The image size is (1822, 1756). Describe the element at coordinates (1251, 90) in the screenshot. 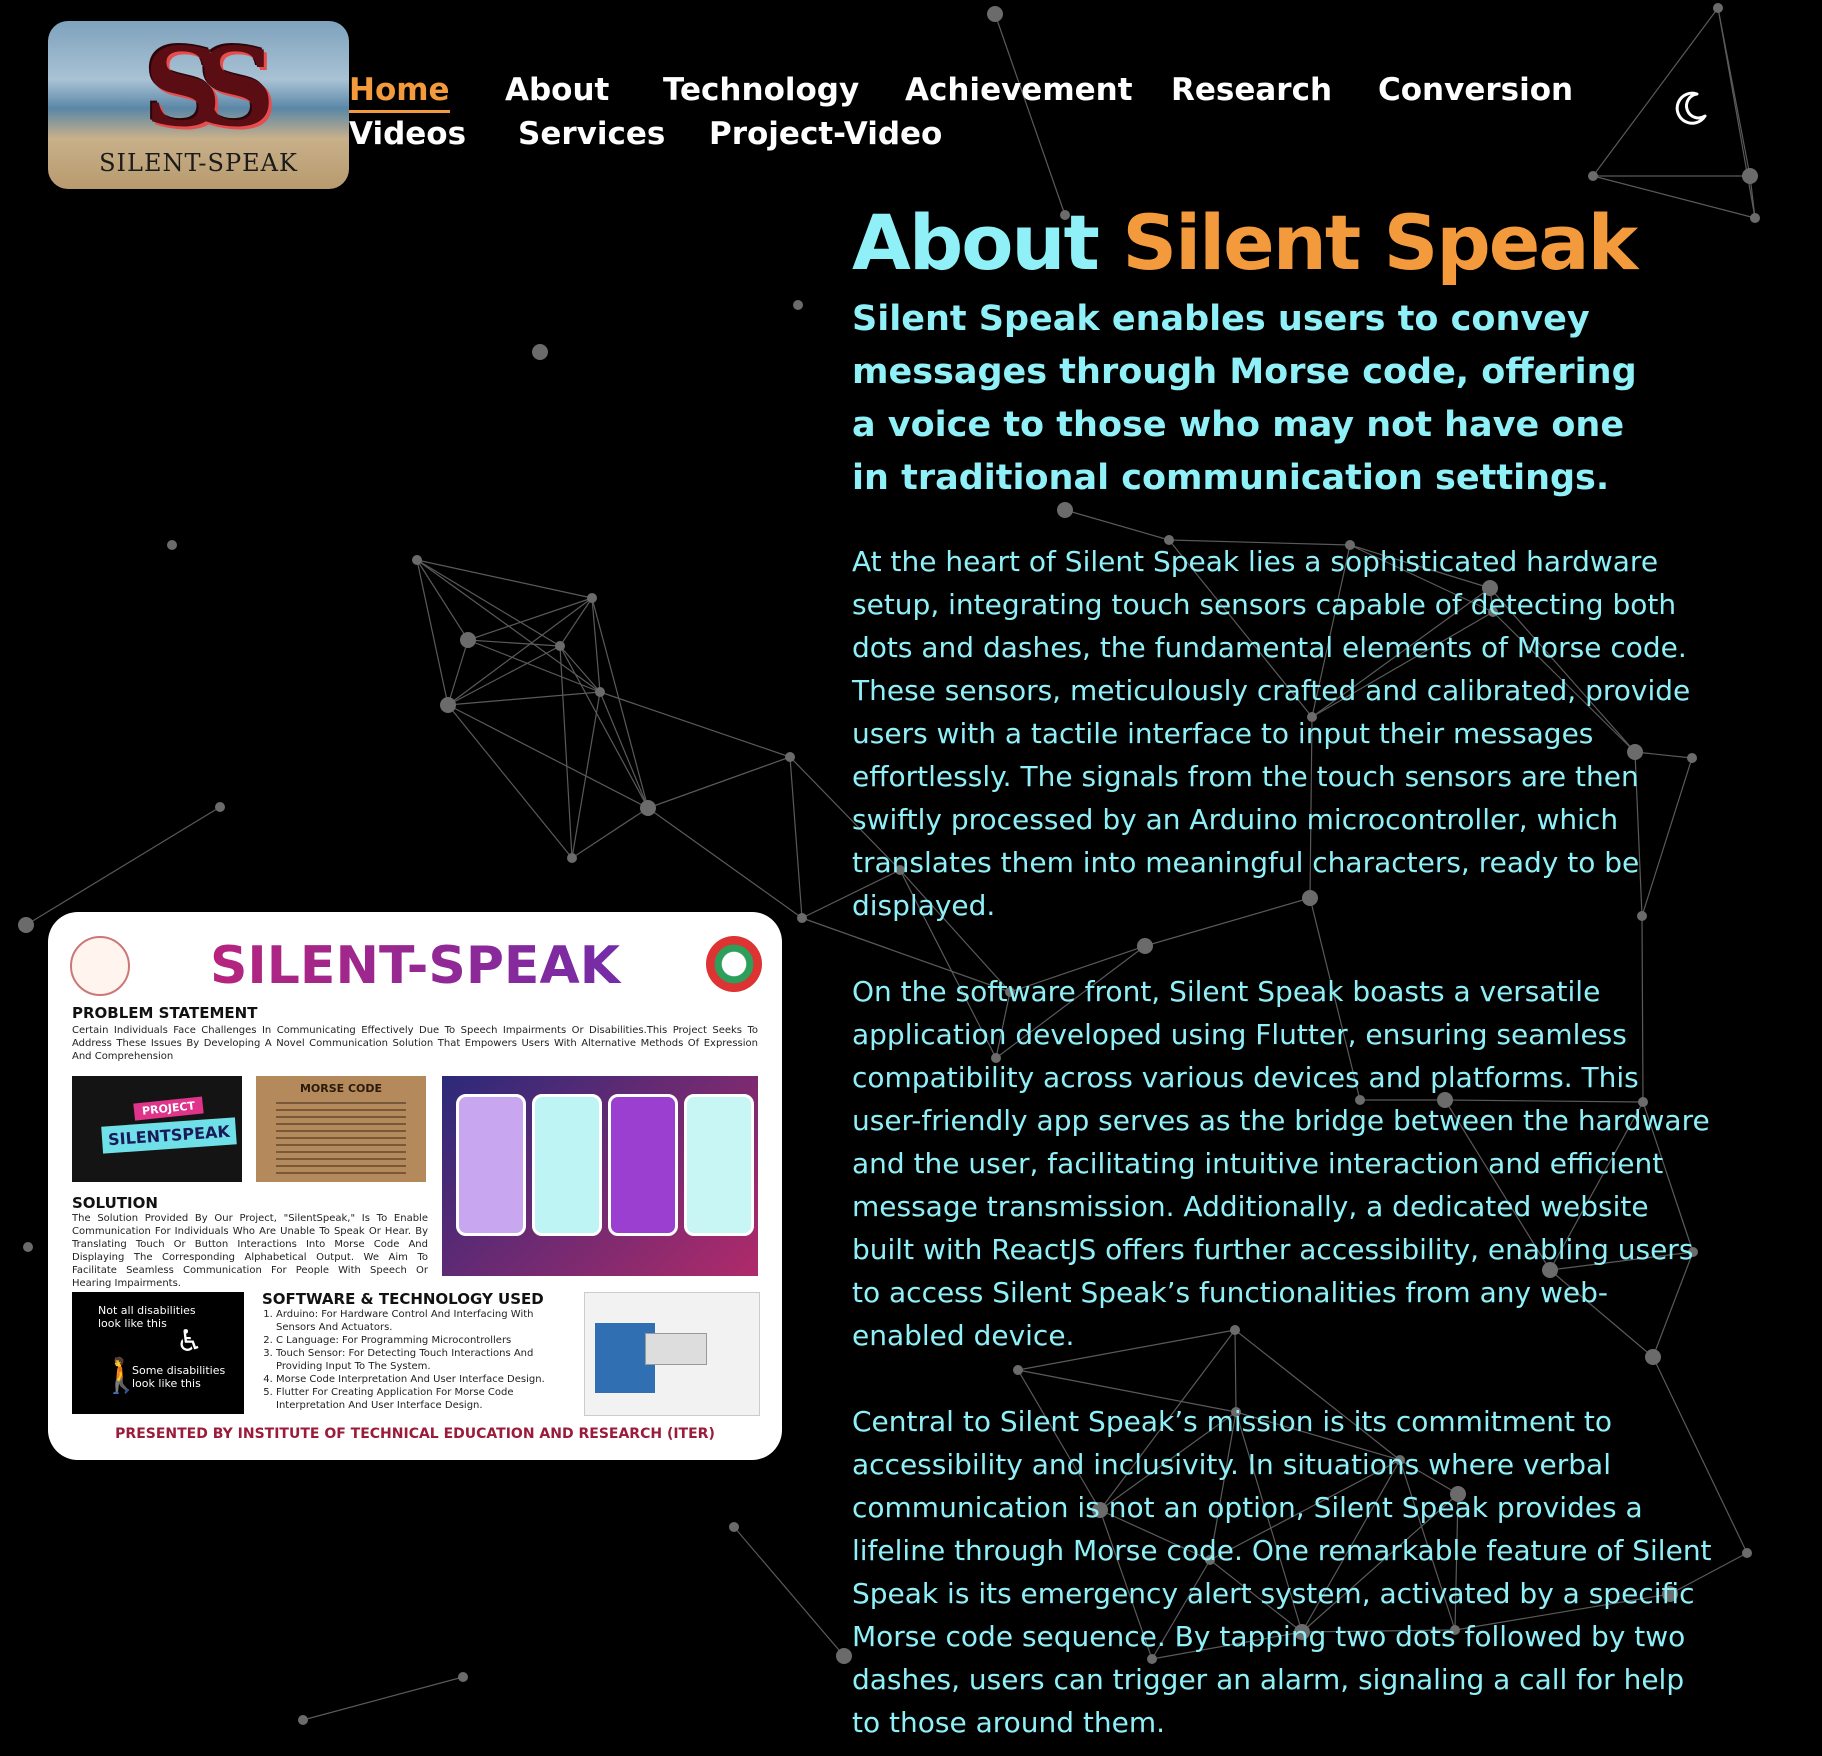

I see `nav-research: Research` at that location.